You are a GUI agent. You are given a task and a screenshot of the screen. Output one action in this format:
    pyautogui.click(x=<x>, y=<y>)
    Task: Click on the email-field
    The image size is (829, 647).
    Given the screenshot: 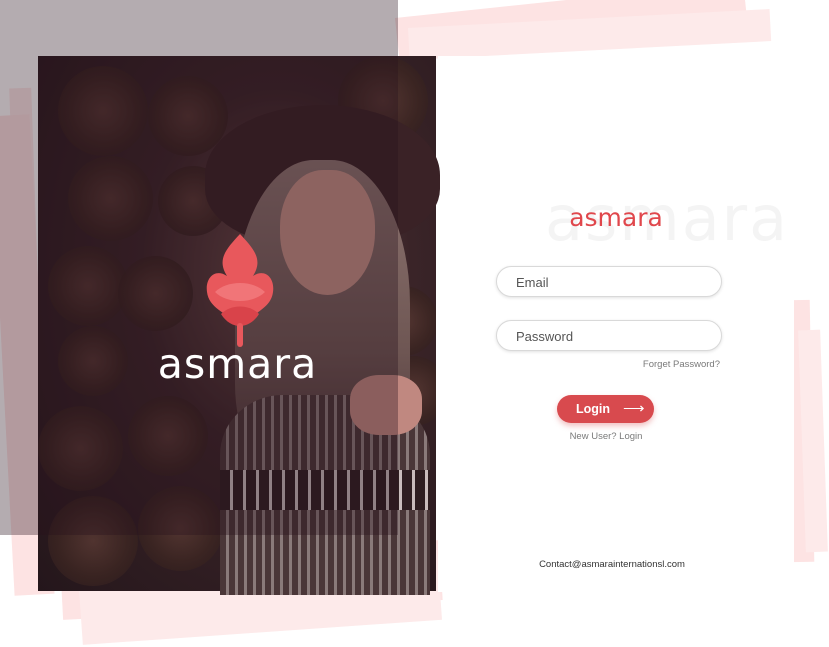 What is the action you would take?
    pyautogui.click(x=609, y=281)
    